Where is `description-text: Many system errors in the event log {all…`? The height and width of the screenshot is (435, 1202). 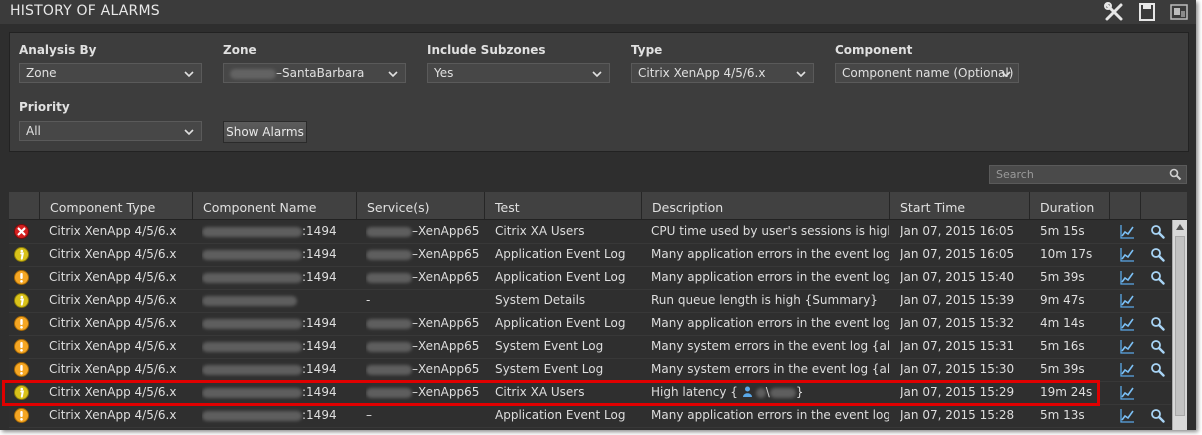 description-text: Many system errors in the event log {all… is located at coordinates (770, 346).